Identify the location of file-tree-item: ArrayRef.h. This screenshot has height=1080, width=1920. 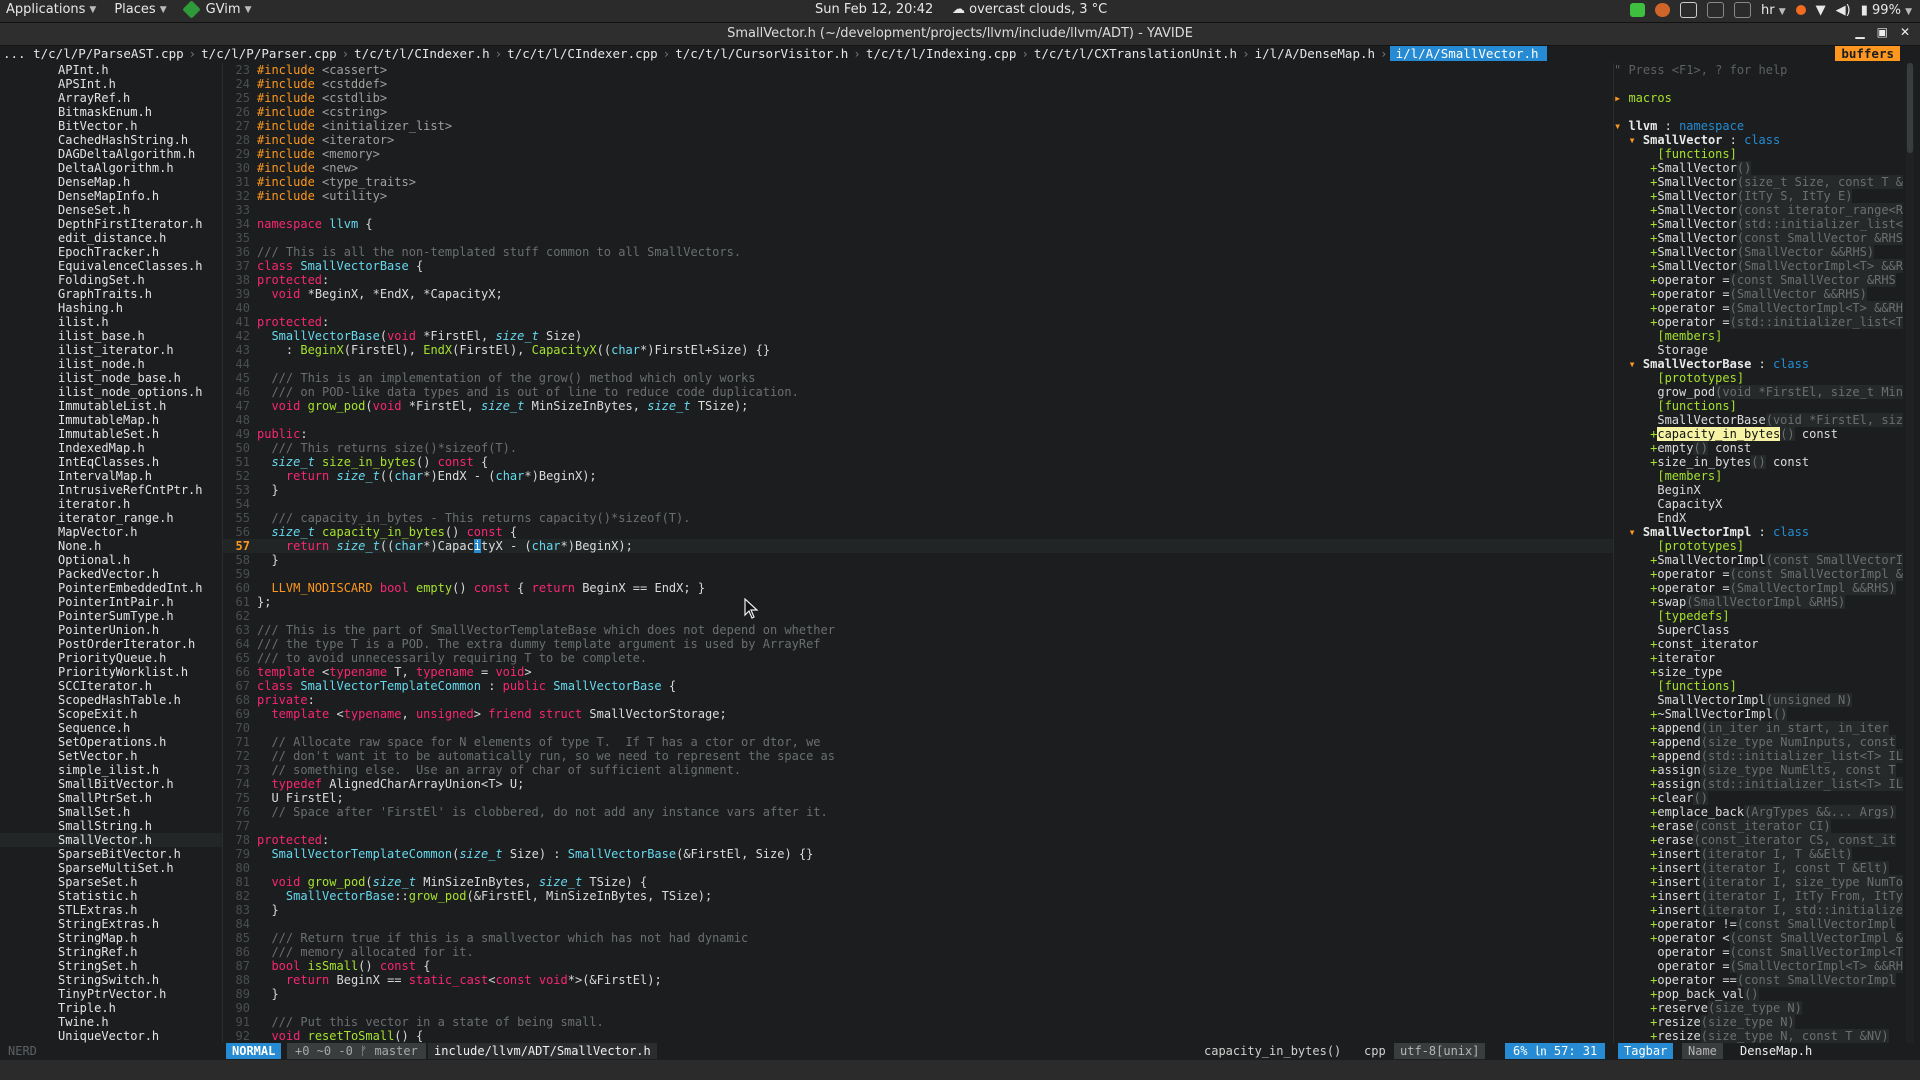
(111, 98).